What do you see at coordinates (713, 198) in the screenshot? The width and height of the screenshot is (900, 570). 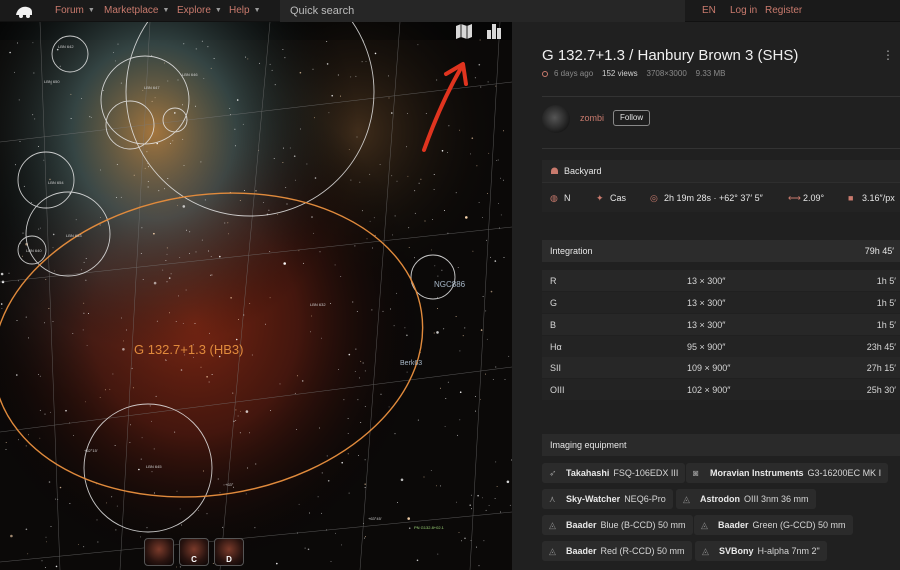 I see `coordinates: 2h 19m 28s · +62° 37′ 5″` at bounding box center [713, 198].